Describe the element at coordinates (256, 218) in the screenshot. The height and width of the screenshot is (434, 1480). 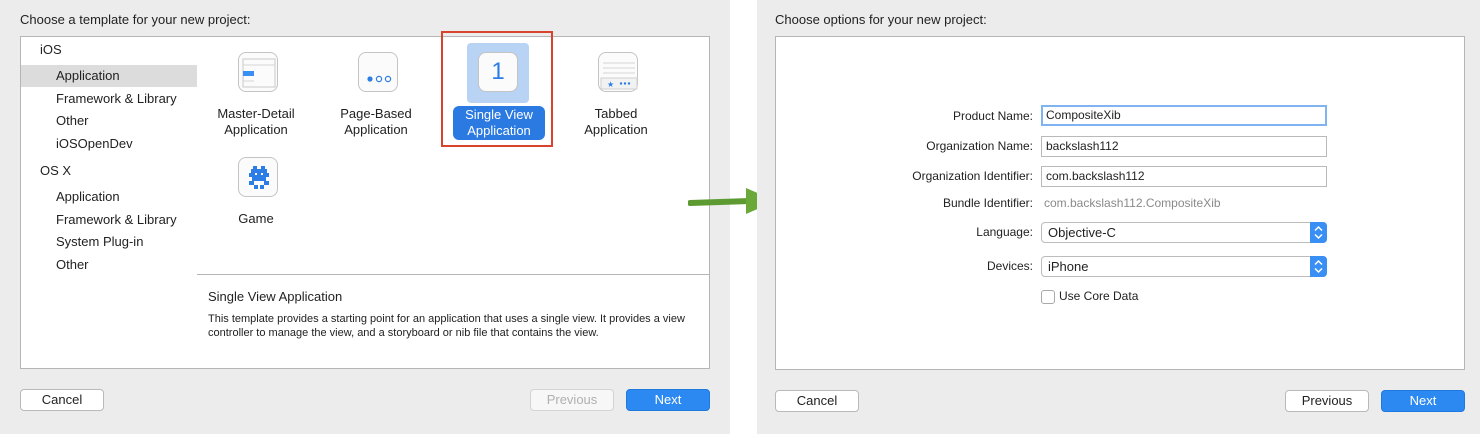
I see `template-label: Game` at that location.